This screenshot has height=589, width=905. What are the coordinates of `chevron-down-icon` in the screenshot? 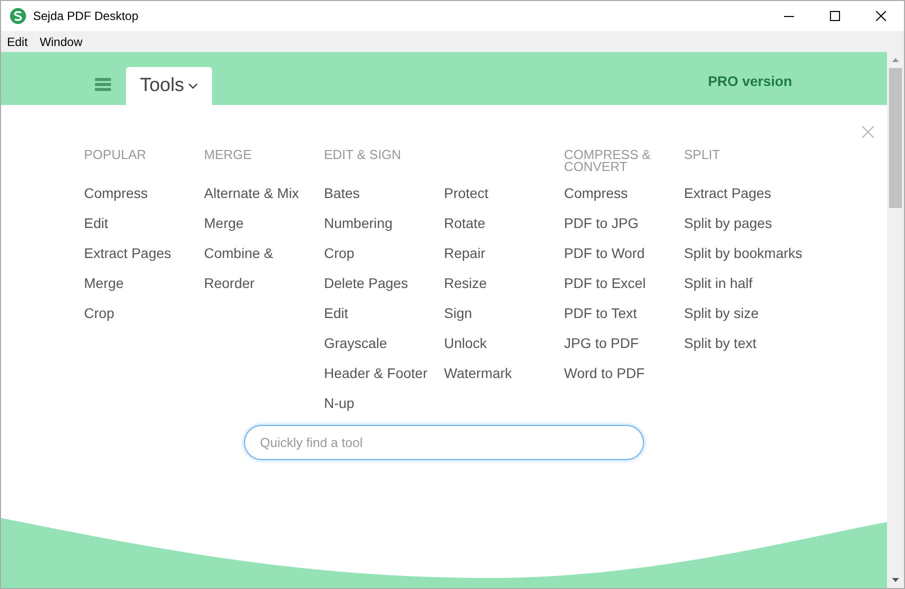 It's located at (193, 86).